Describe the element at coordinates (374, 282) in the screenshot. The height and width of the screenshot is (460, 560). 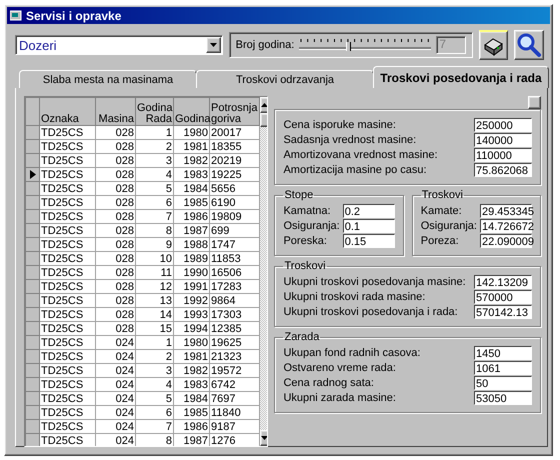
I see `field-label: Ukupni troskovi posedovanja masine:` at that location.